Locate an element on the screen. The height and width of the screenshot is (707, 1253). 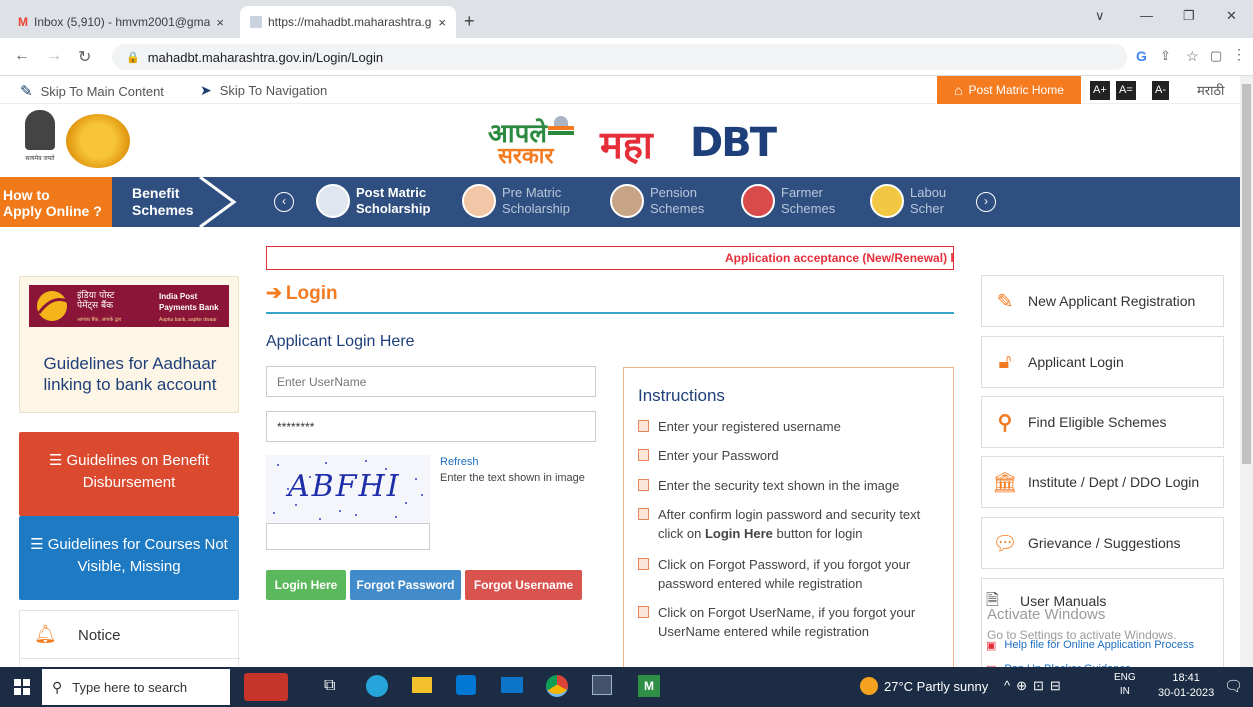
nav-labour: Labou Scher is located at coordinates (908, 201).